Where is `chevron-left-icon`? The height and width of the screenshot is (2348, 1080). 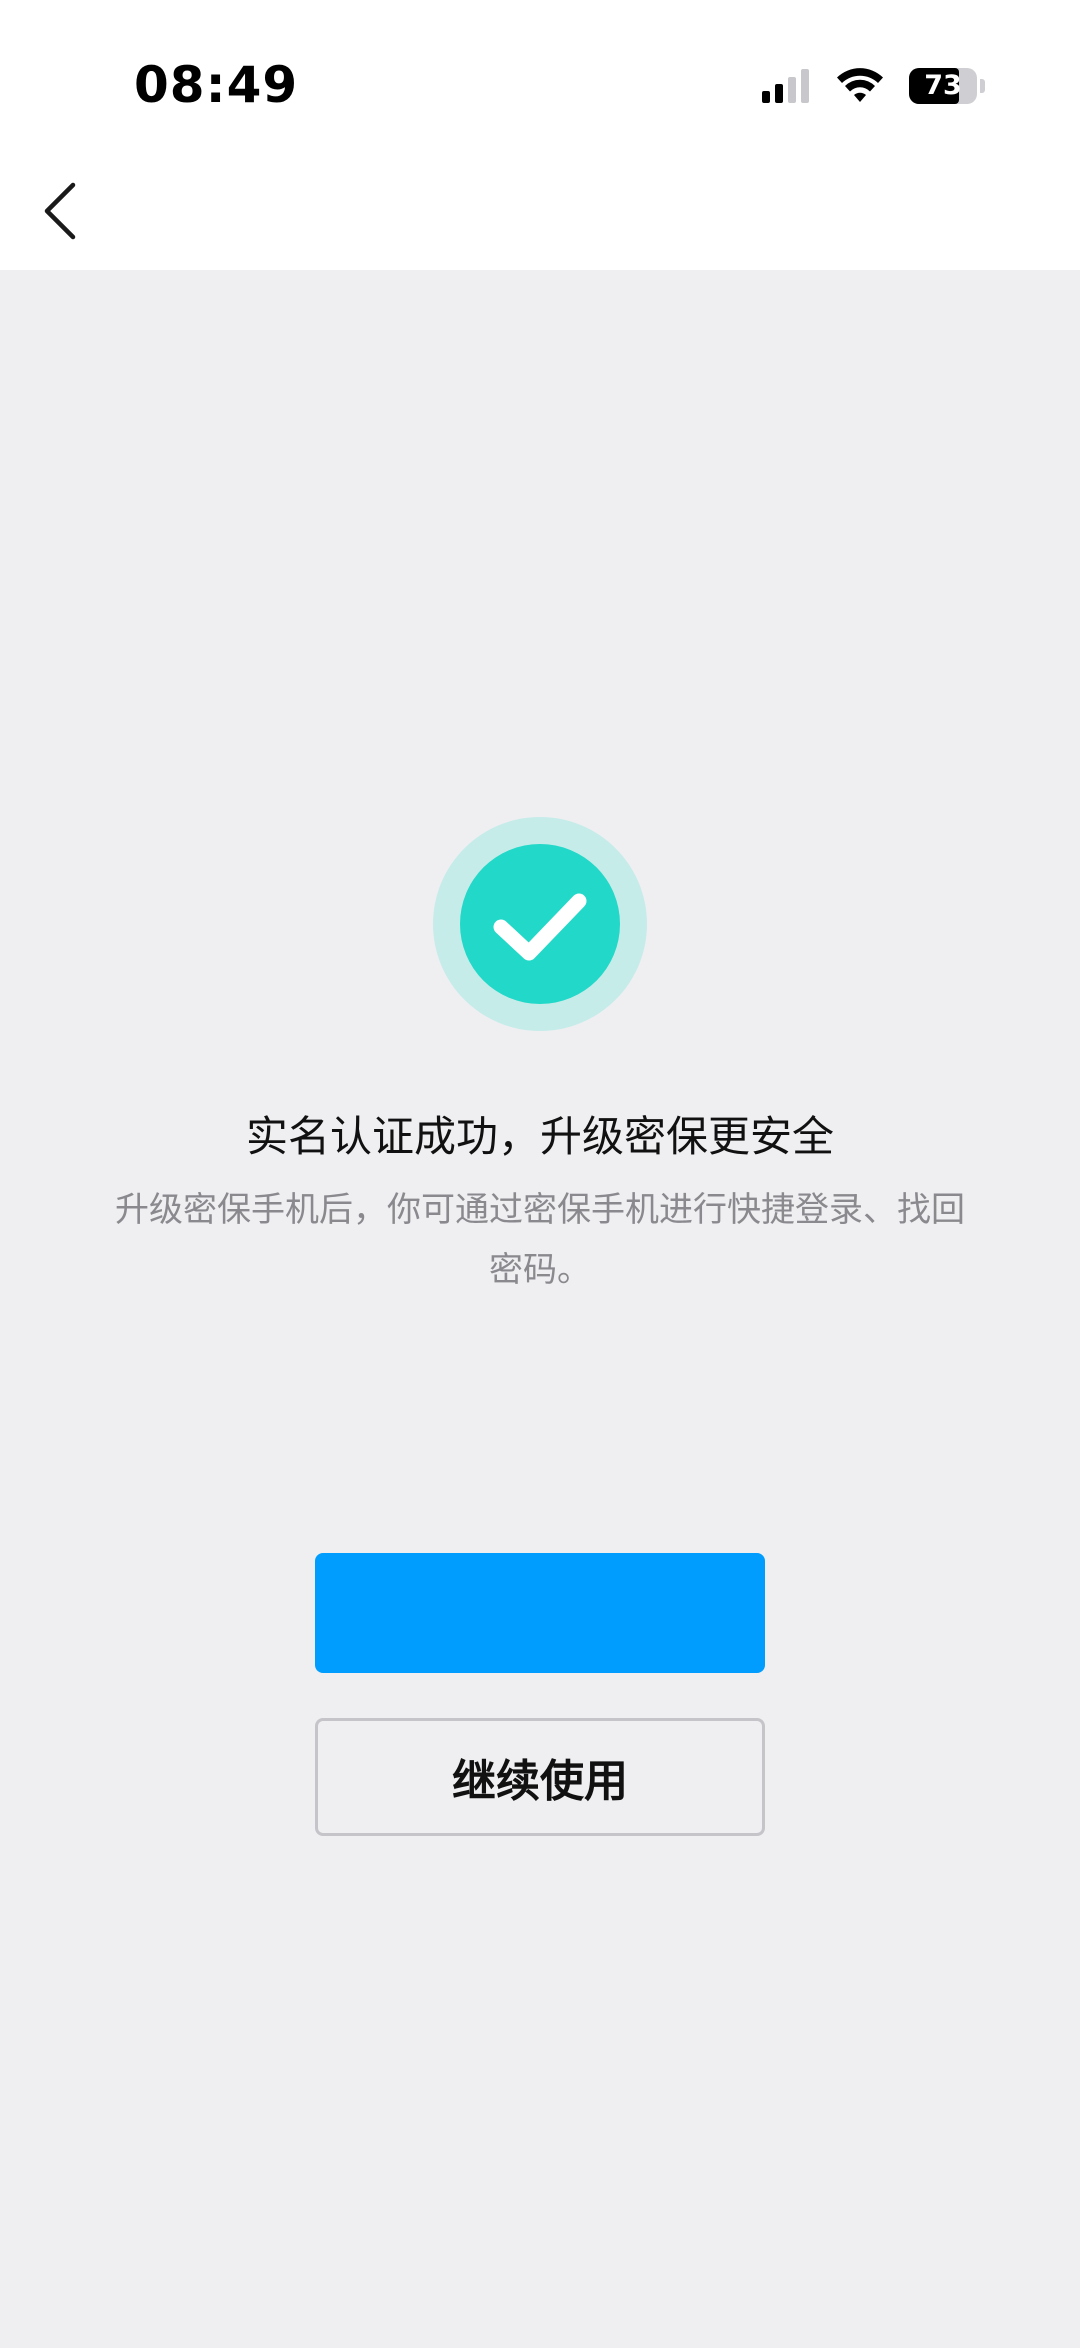 chevron-left-icon is located at coordinates (60, 211).